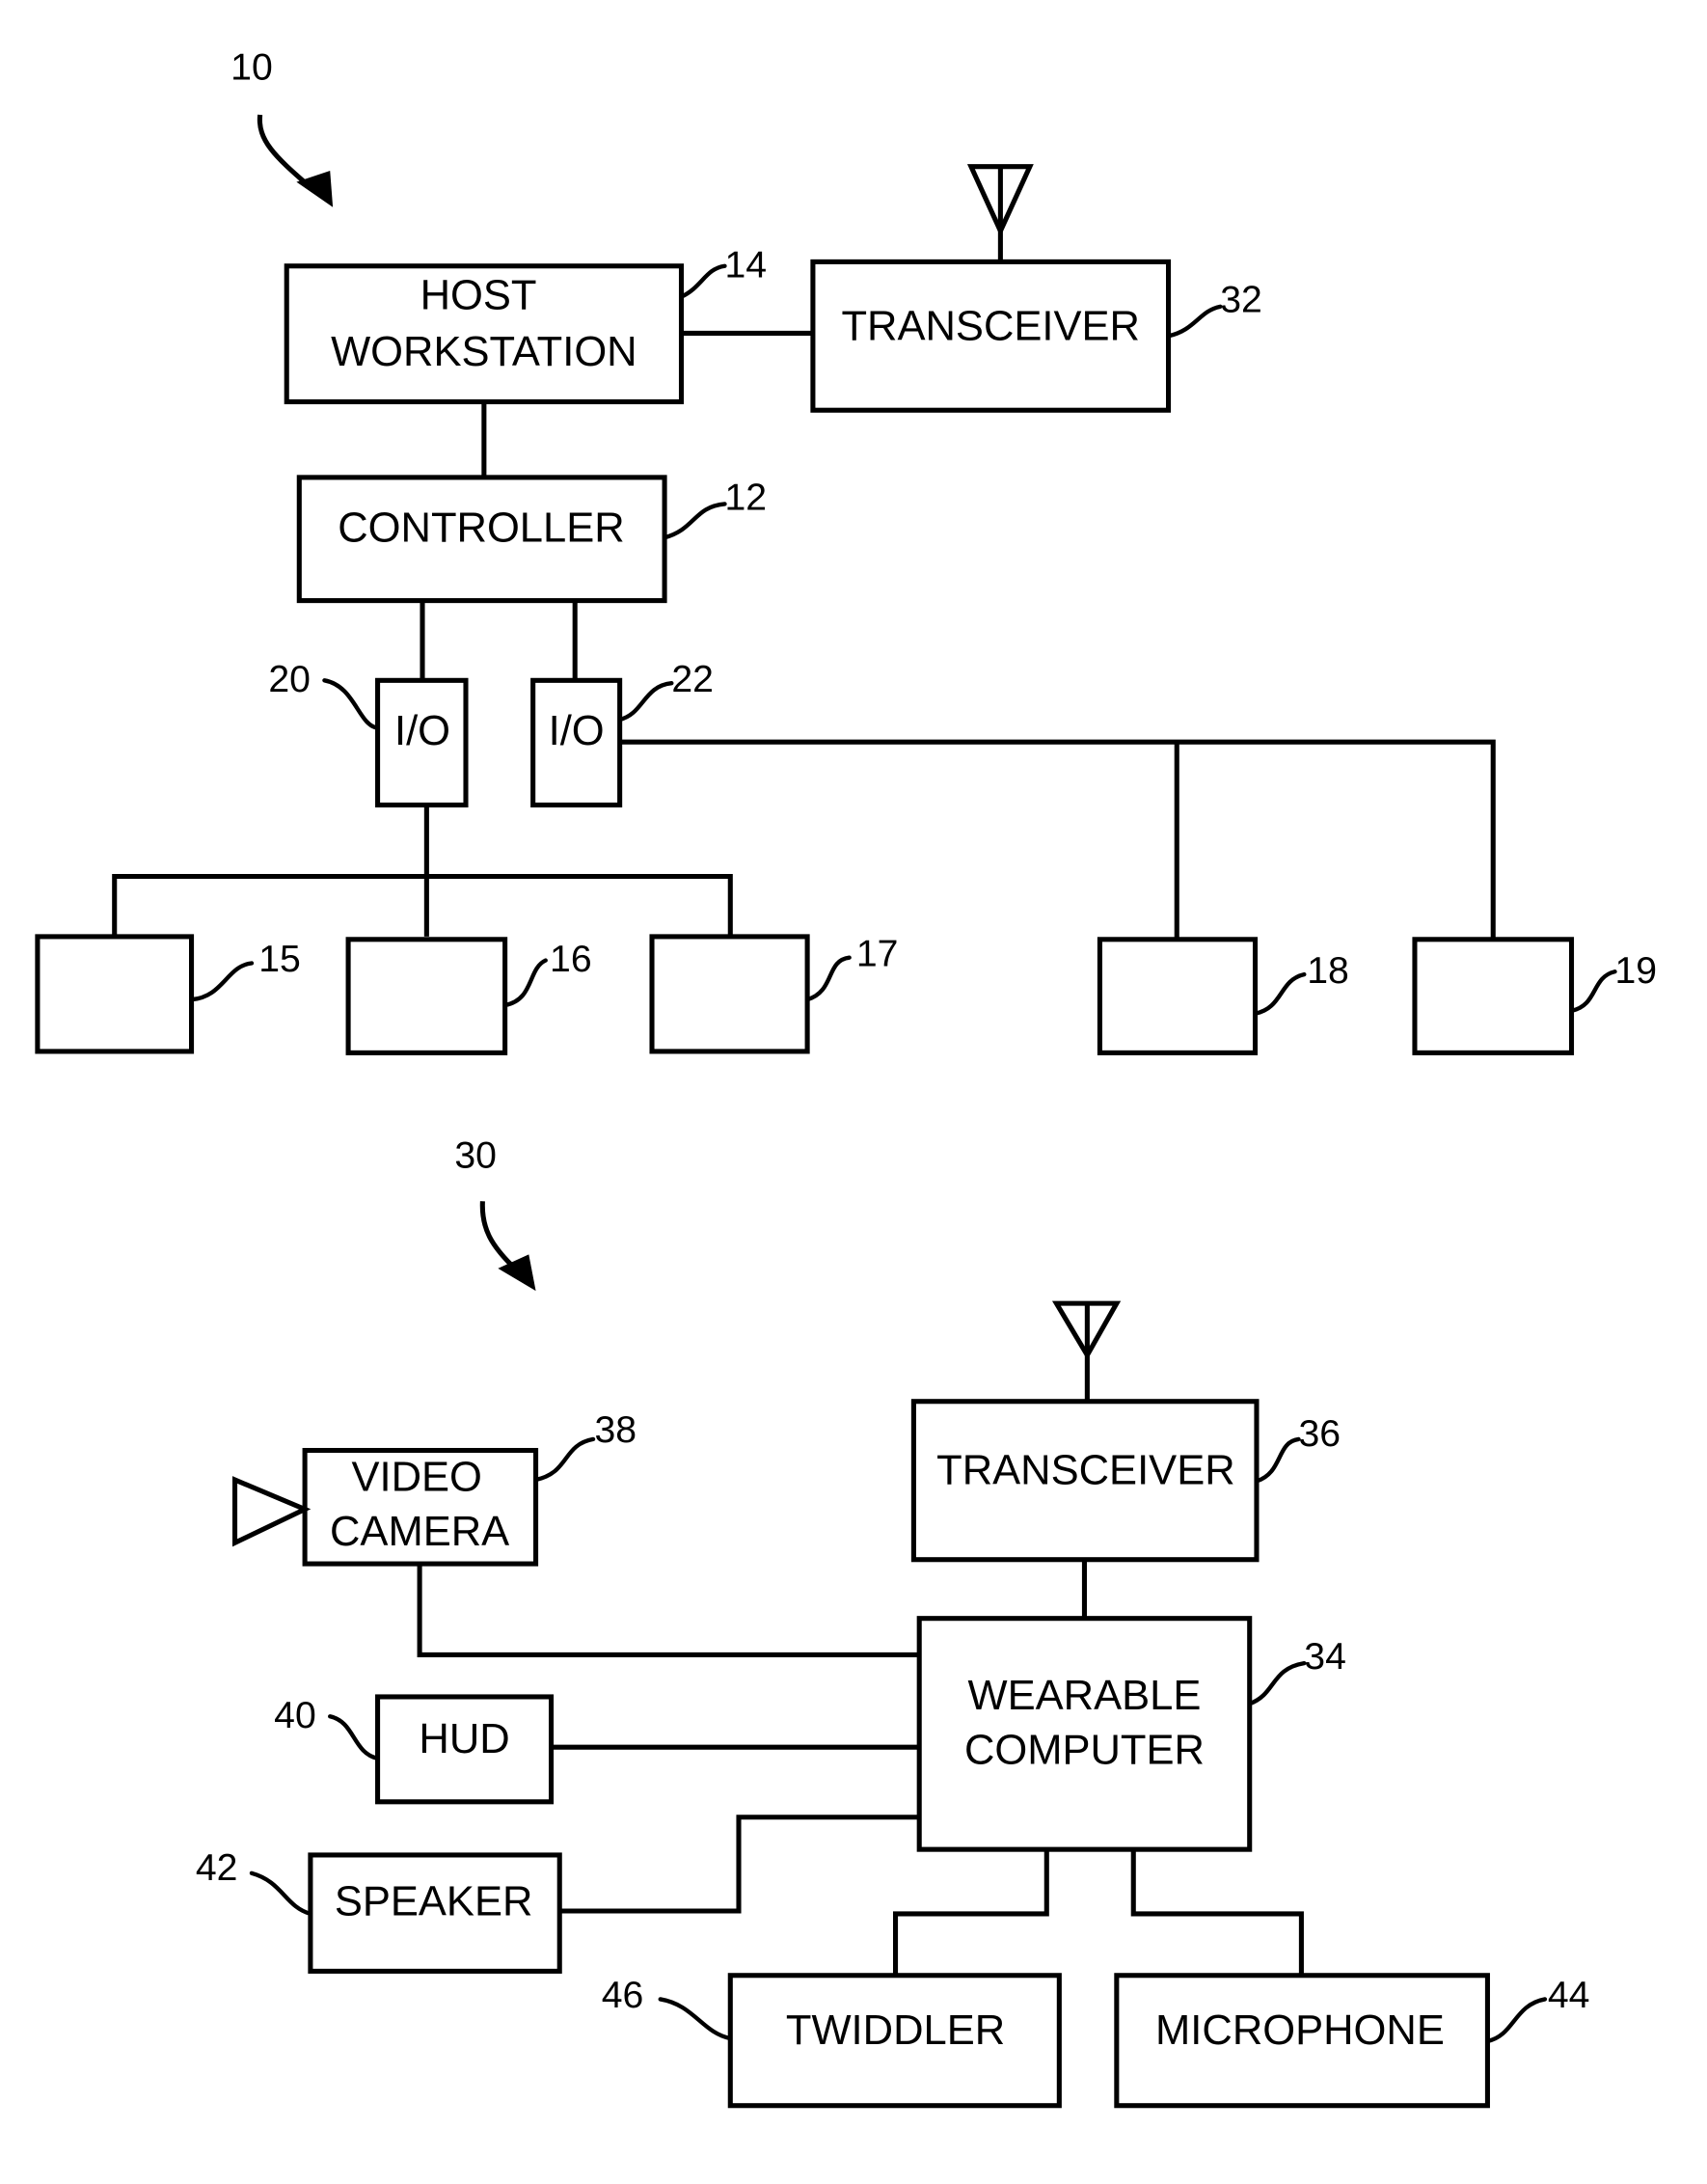 The height and width of the screenshot is (2184, 1707). What do you see at coordinates (577, 731) in the screenshot?
I see `io-22-label: I/O` at bounding box center [577, 731].